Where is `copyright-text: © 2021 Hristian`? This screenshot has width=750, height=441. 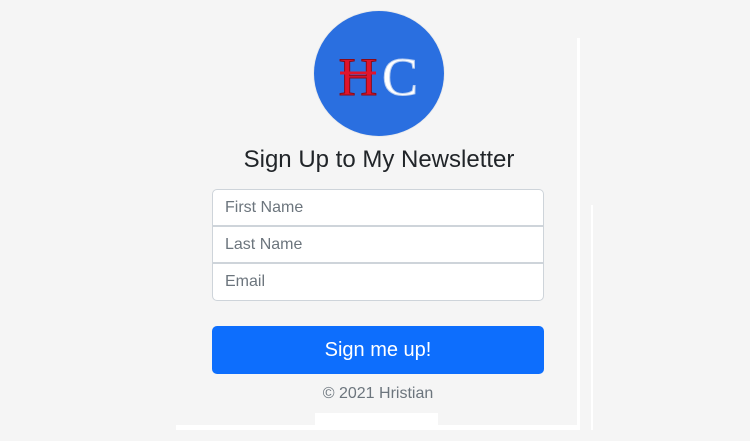
copyright-text: © 2021 Hristian is located at coordinates (378, 393).